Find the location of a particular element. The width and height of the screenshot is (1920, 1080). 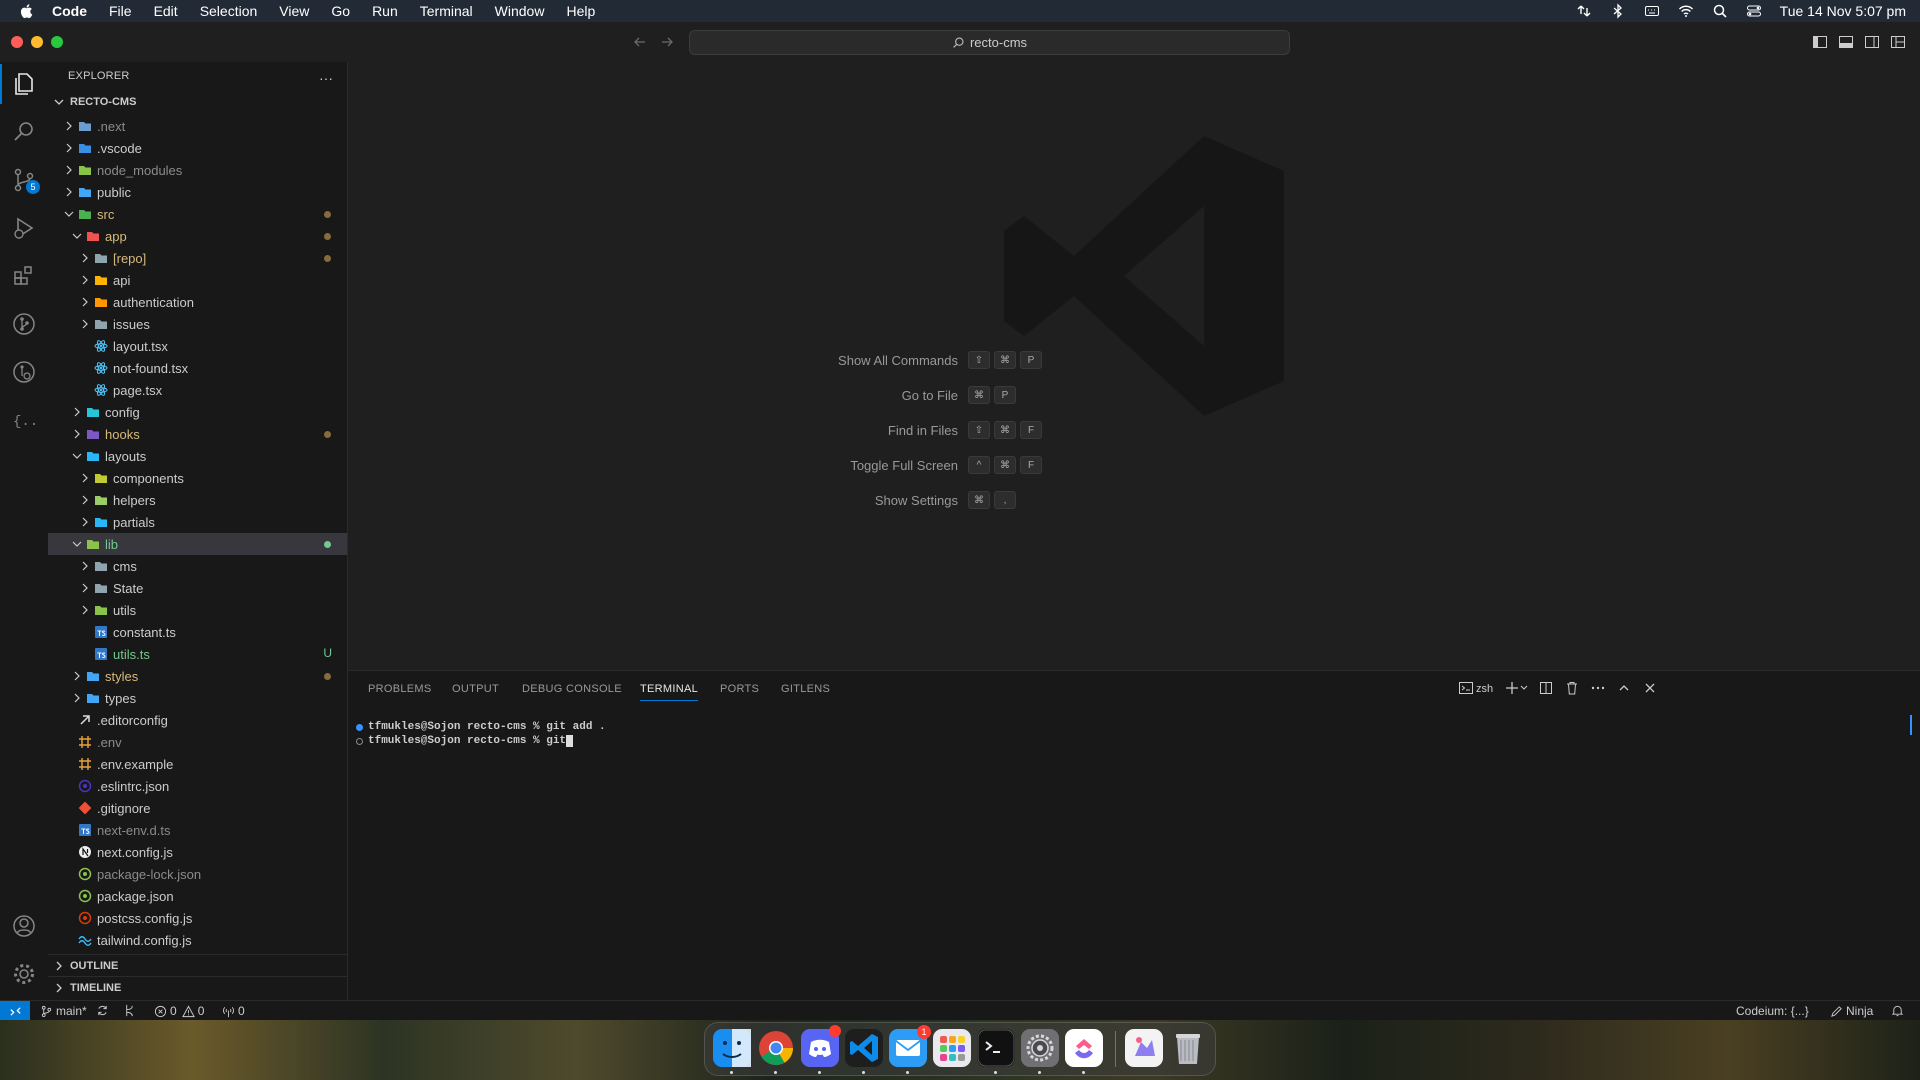

menu-selection: Selection is located at coordinates (229, 11).